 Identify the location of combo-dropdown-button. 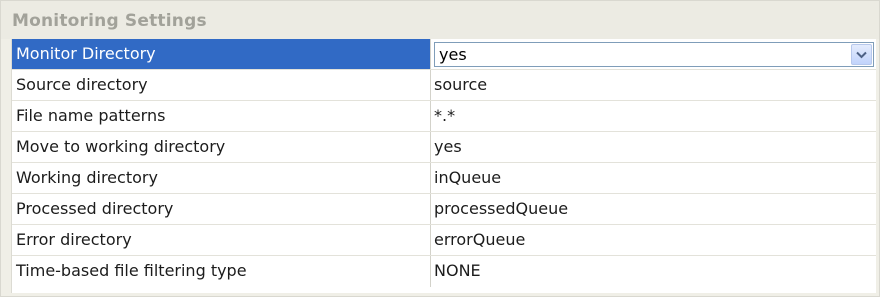
(861, 54).